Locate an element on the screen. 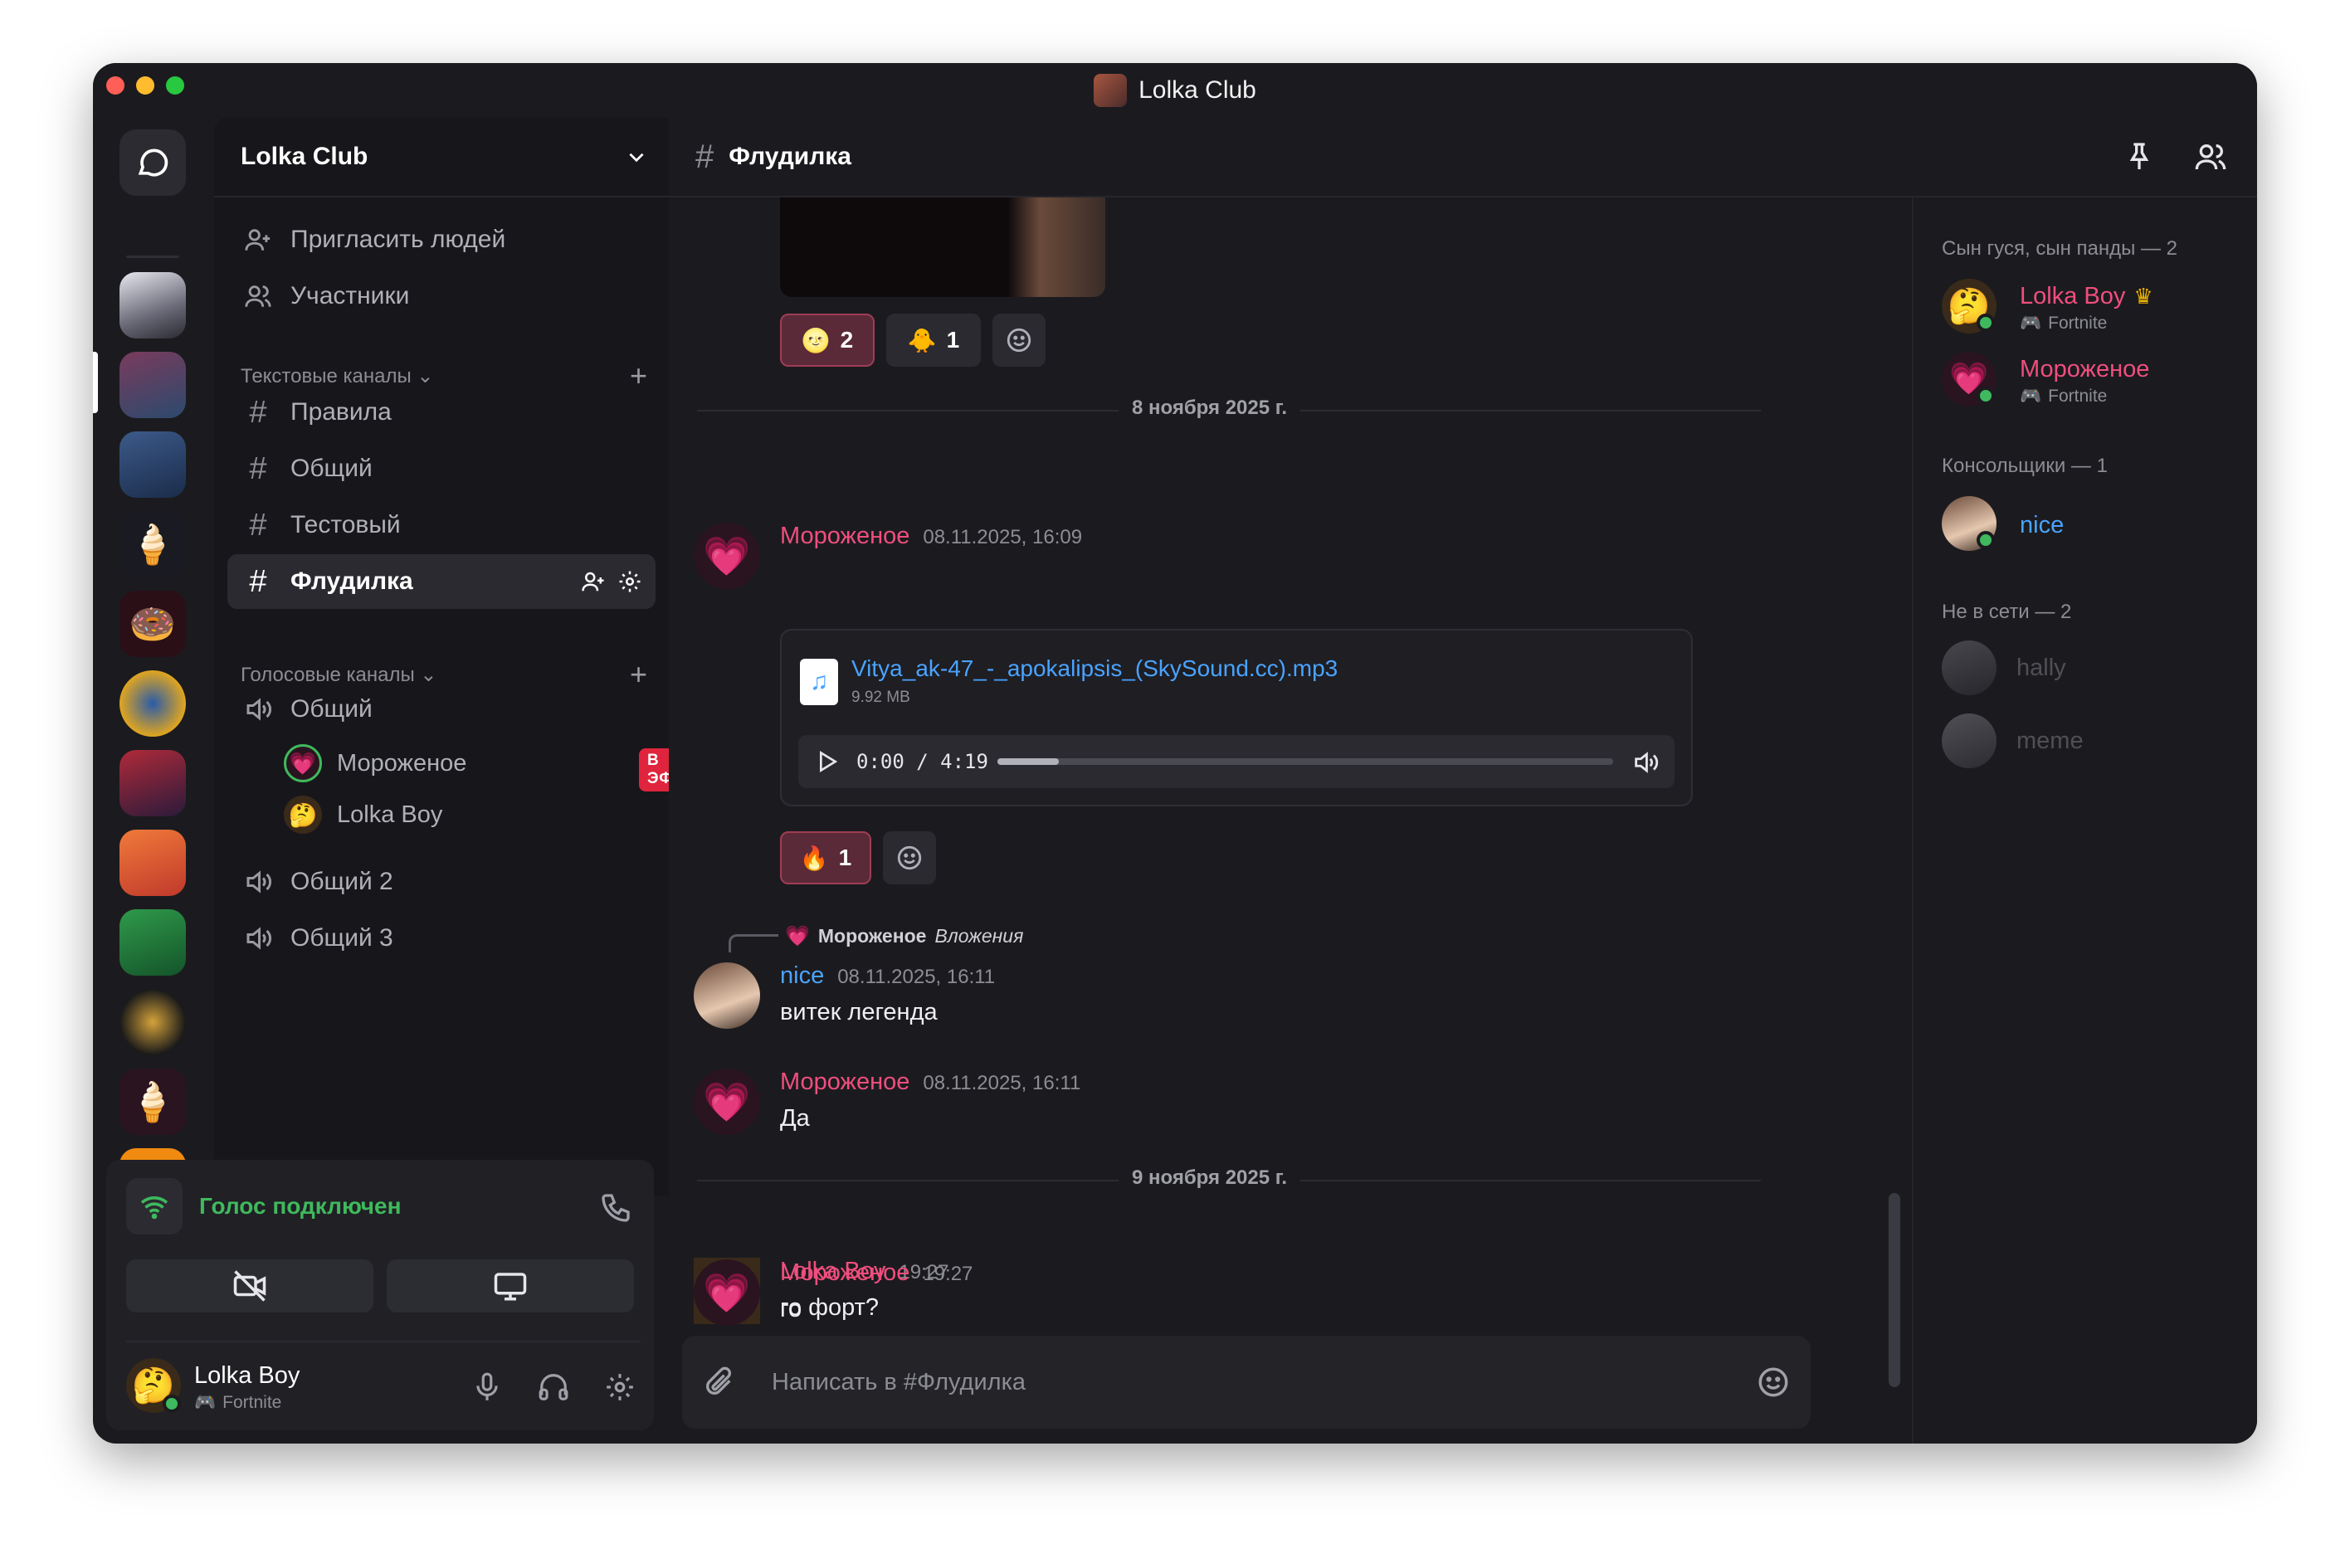  member-name: Lolka Boy is located at coordinates (2073, 295).